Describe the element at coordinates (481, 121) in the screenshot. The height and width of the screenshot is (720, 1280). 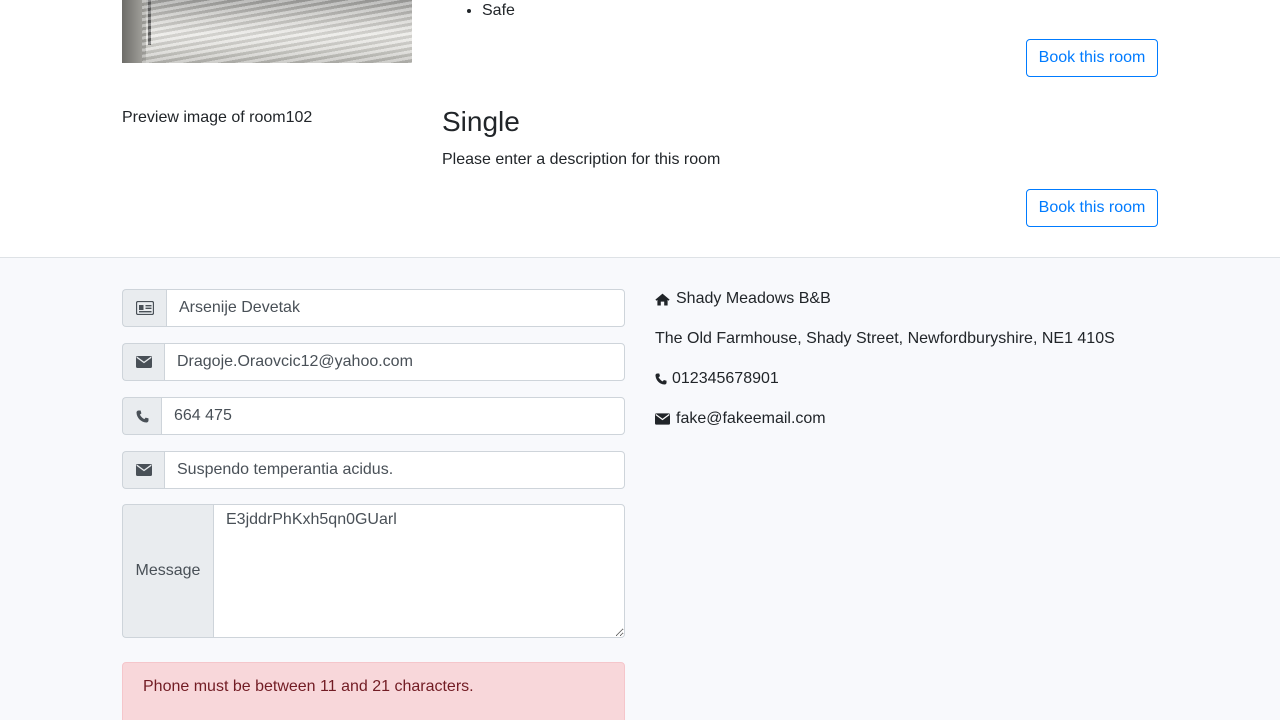
I see `room-title: Single` at that location.